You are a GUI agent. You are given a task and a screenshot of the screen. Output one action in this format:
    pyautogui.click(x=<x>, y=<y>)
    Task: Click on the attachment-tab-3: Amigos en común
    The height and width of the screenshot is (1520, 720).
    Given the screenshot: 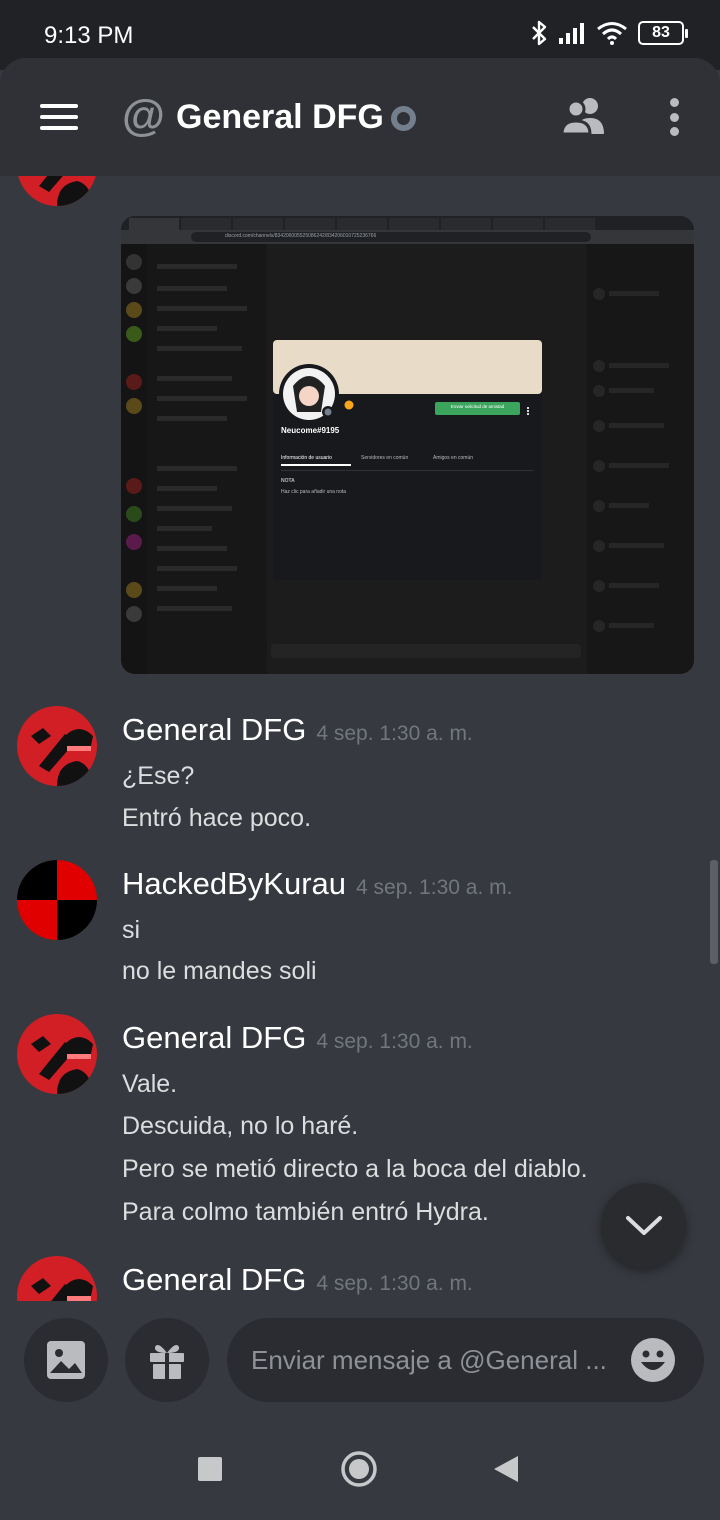 What is the action you would take?
    pyautogui.click(x=453, y=458)
    